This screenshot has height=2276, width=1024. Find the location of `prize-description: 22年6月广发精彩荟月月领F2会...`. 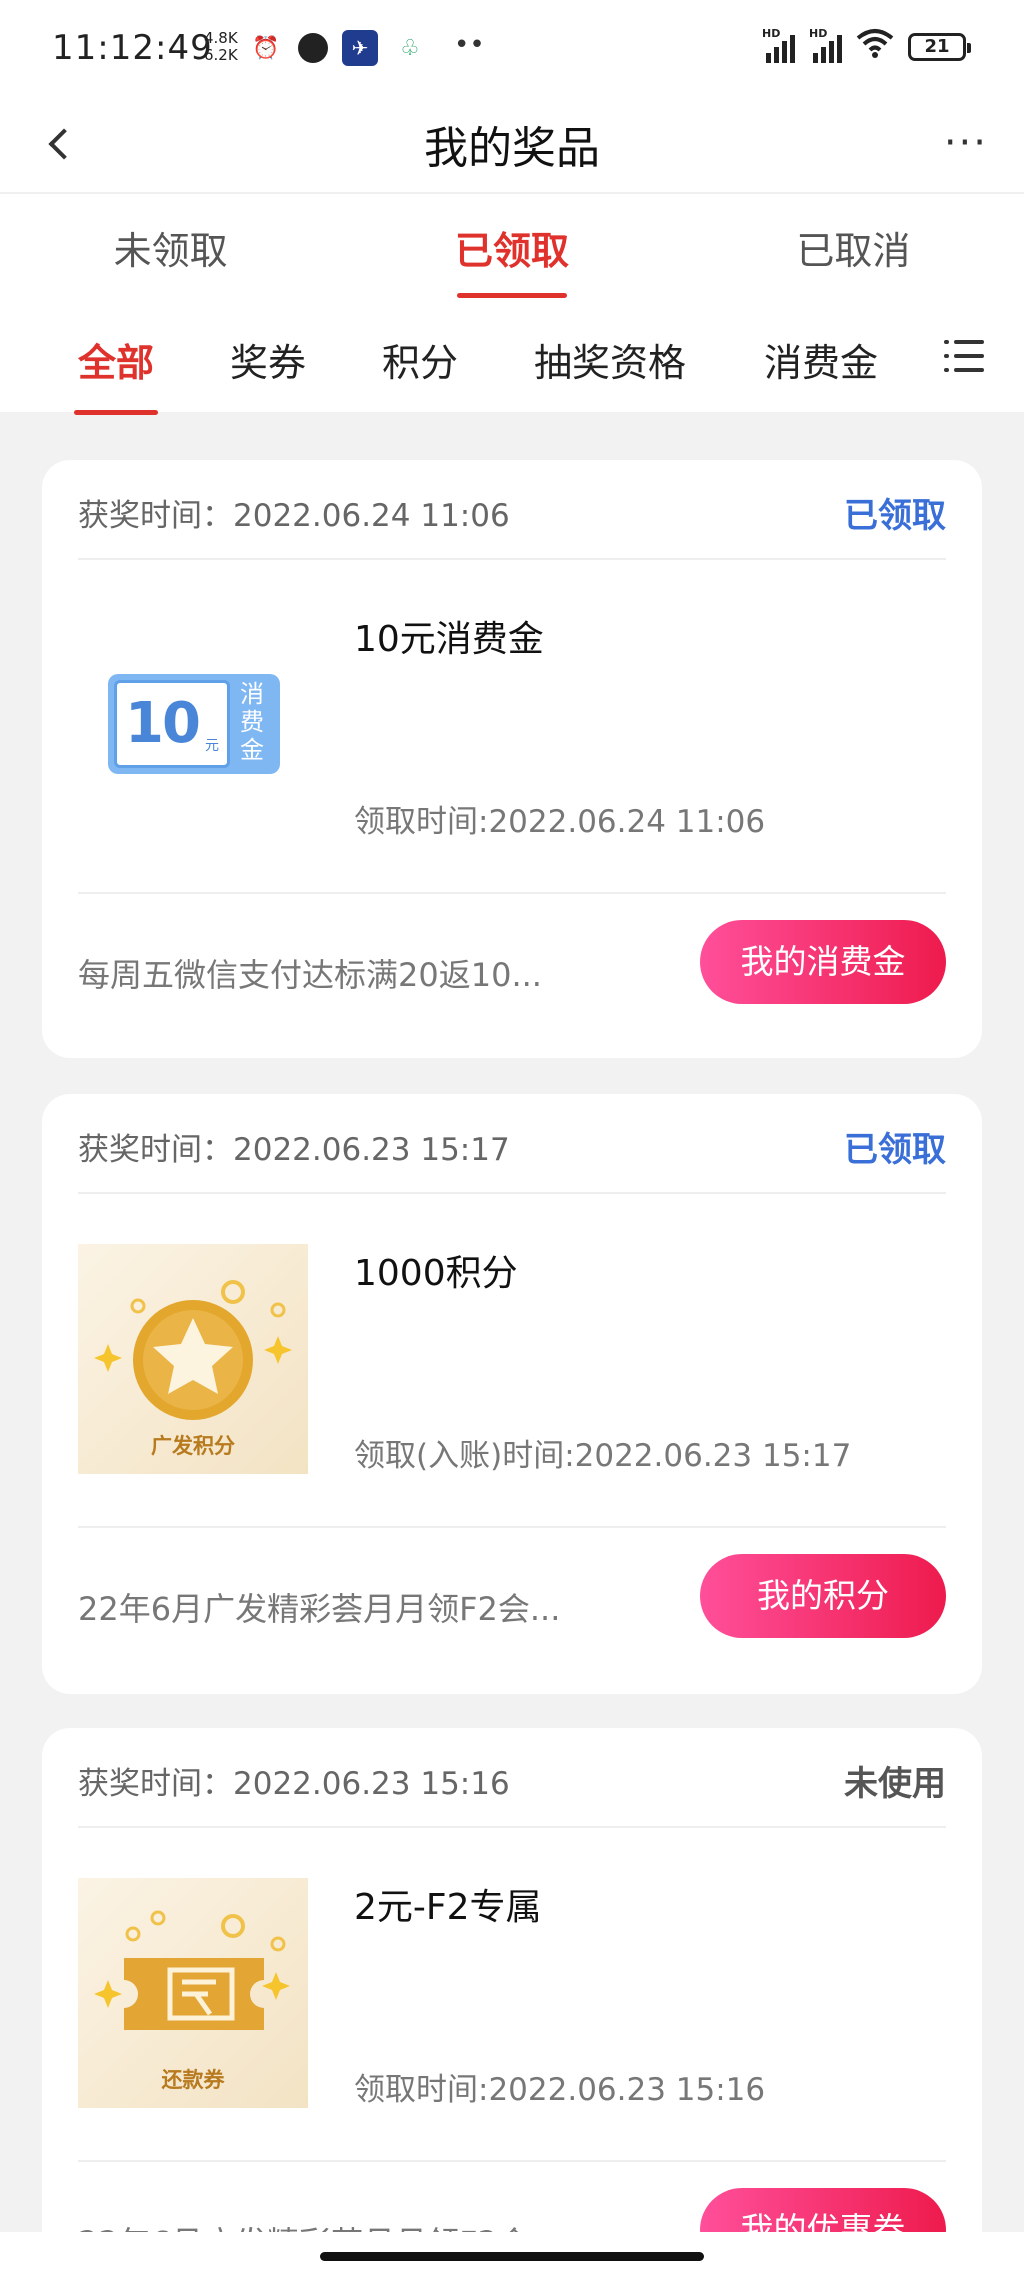

prize-description: 22年6月广发精彩荟月月领F2会... is located at coordinates (319, 1609).